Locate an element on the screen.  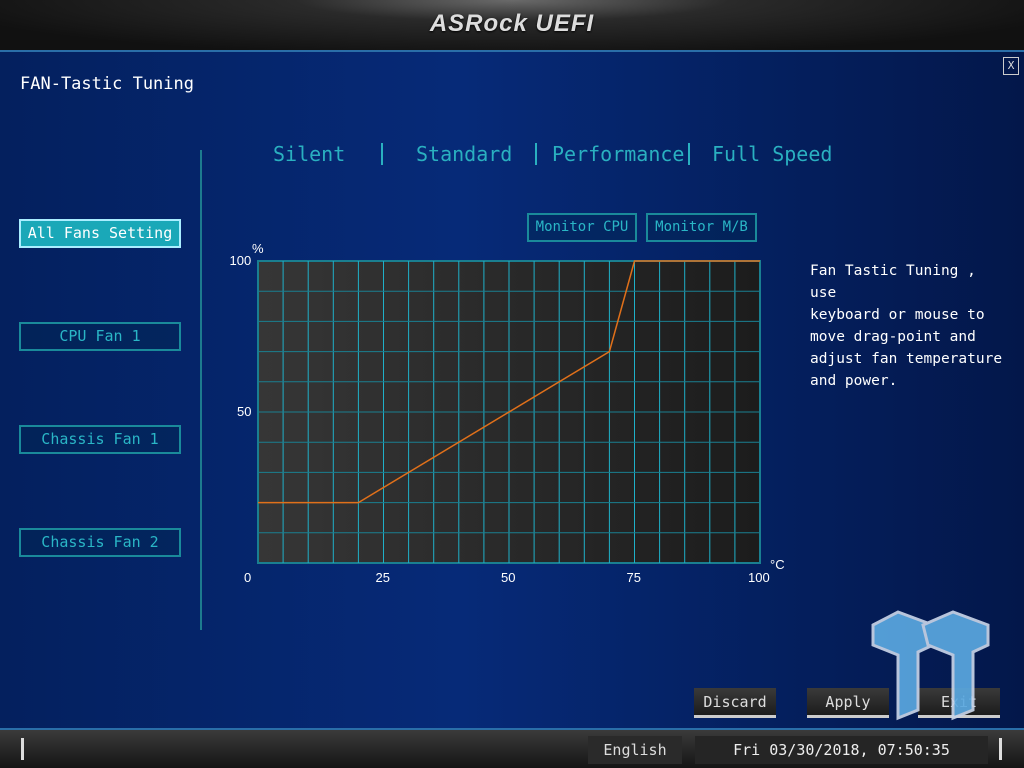
language-selector: English is located at coordinates (635, 750).